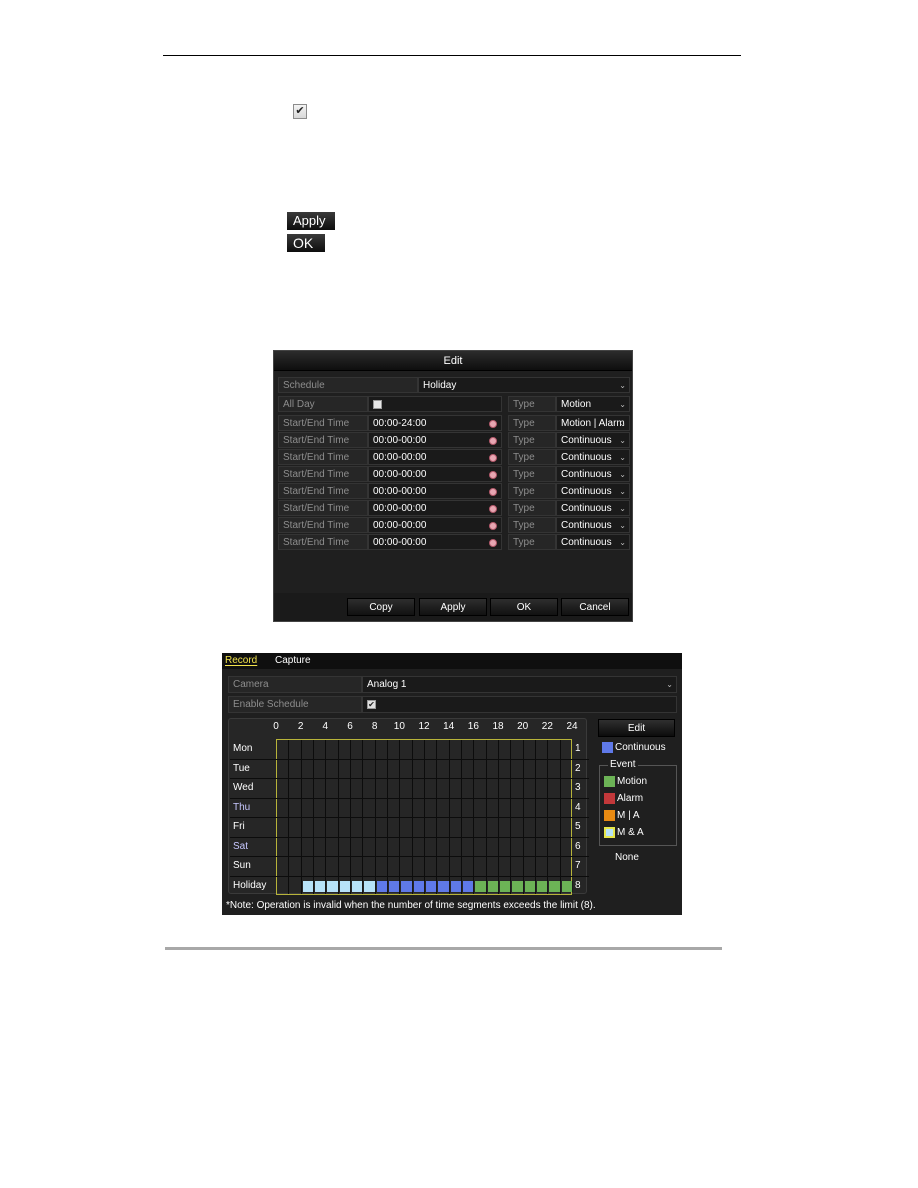 This screenshot has width=918, height=1188. What do you see at coordinates (454, 404) in the screenshot?
I see `all-day-row: All Day Type Motion ⌄` at bounding box center [454, 404].